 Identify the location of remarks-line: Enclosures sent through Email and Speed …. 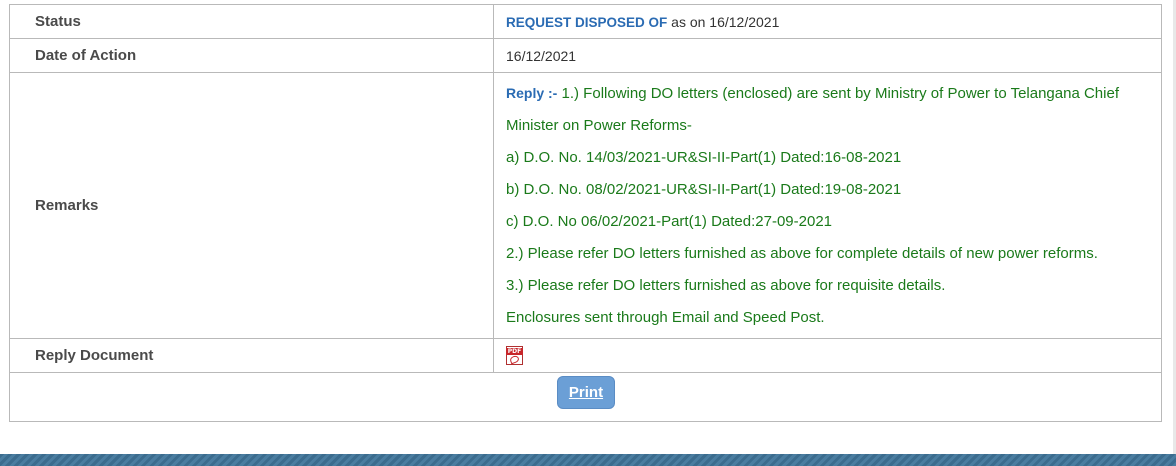
(665, 317).